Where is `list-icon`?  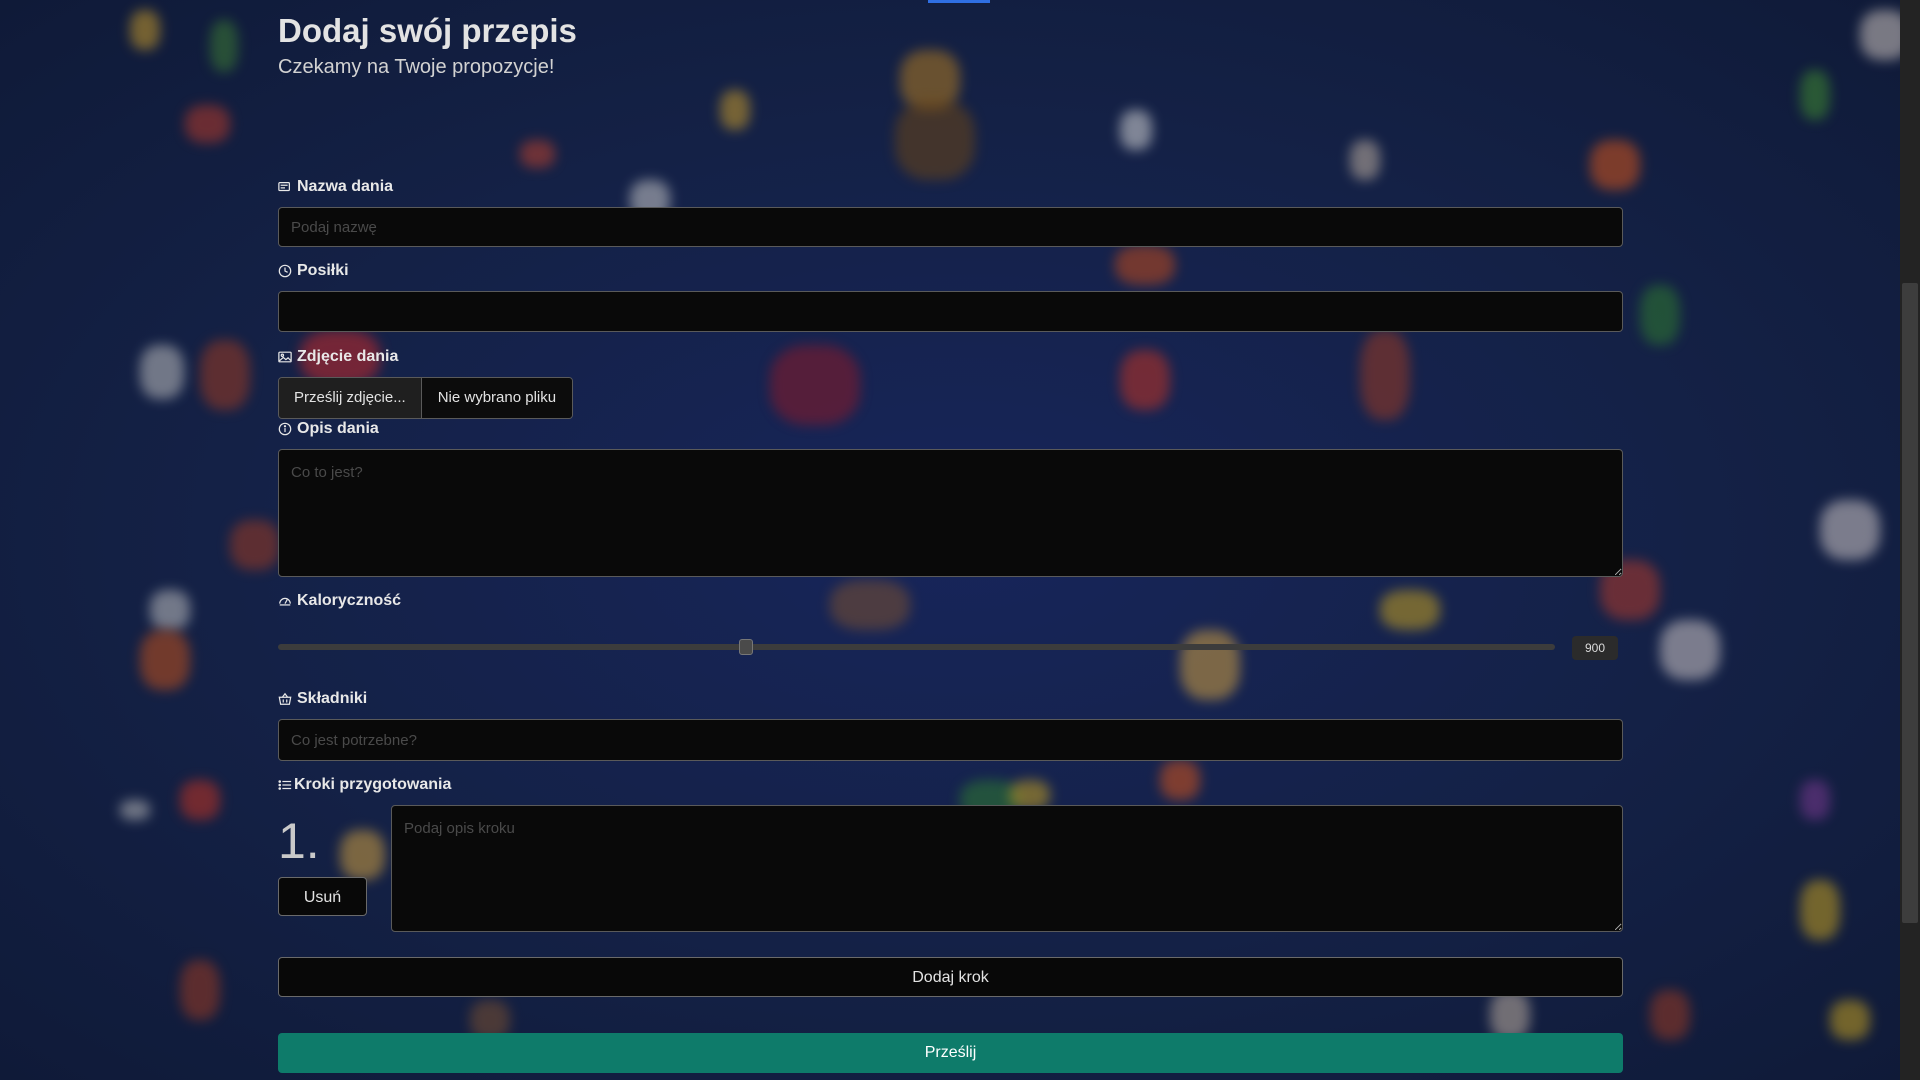
list-icon is located at coordinates (285, 785).